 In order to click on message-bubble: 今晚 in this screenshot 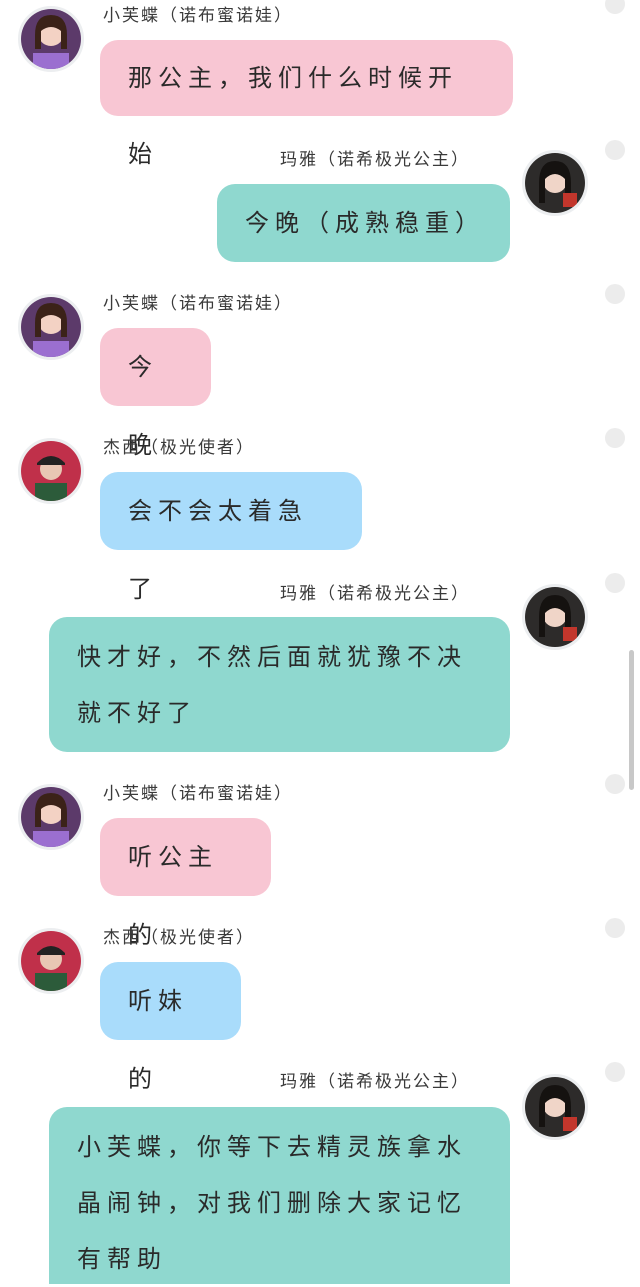, I will do `click(155, 393)`.